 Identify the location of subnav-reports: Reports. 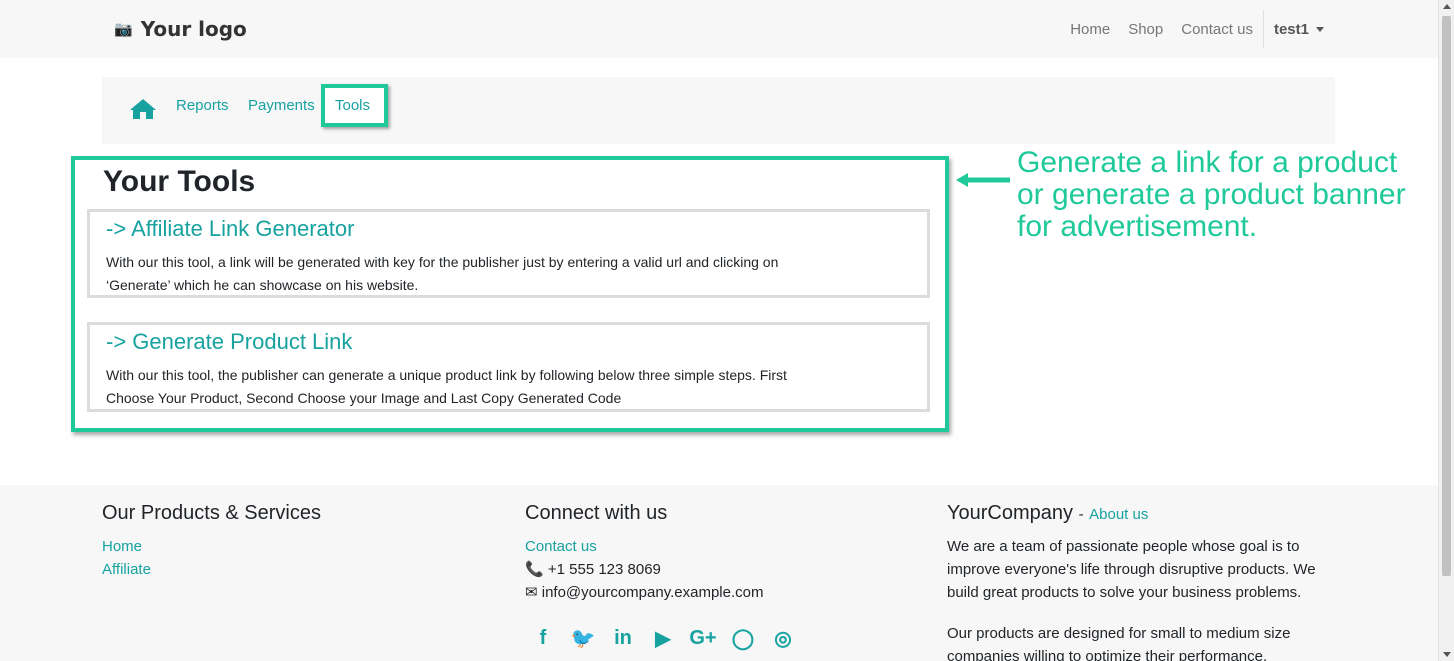
(202, 105).